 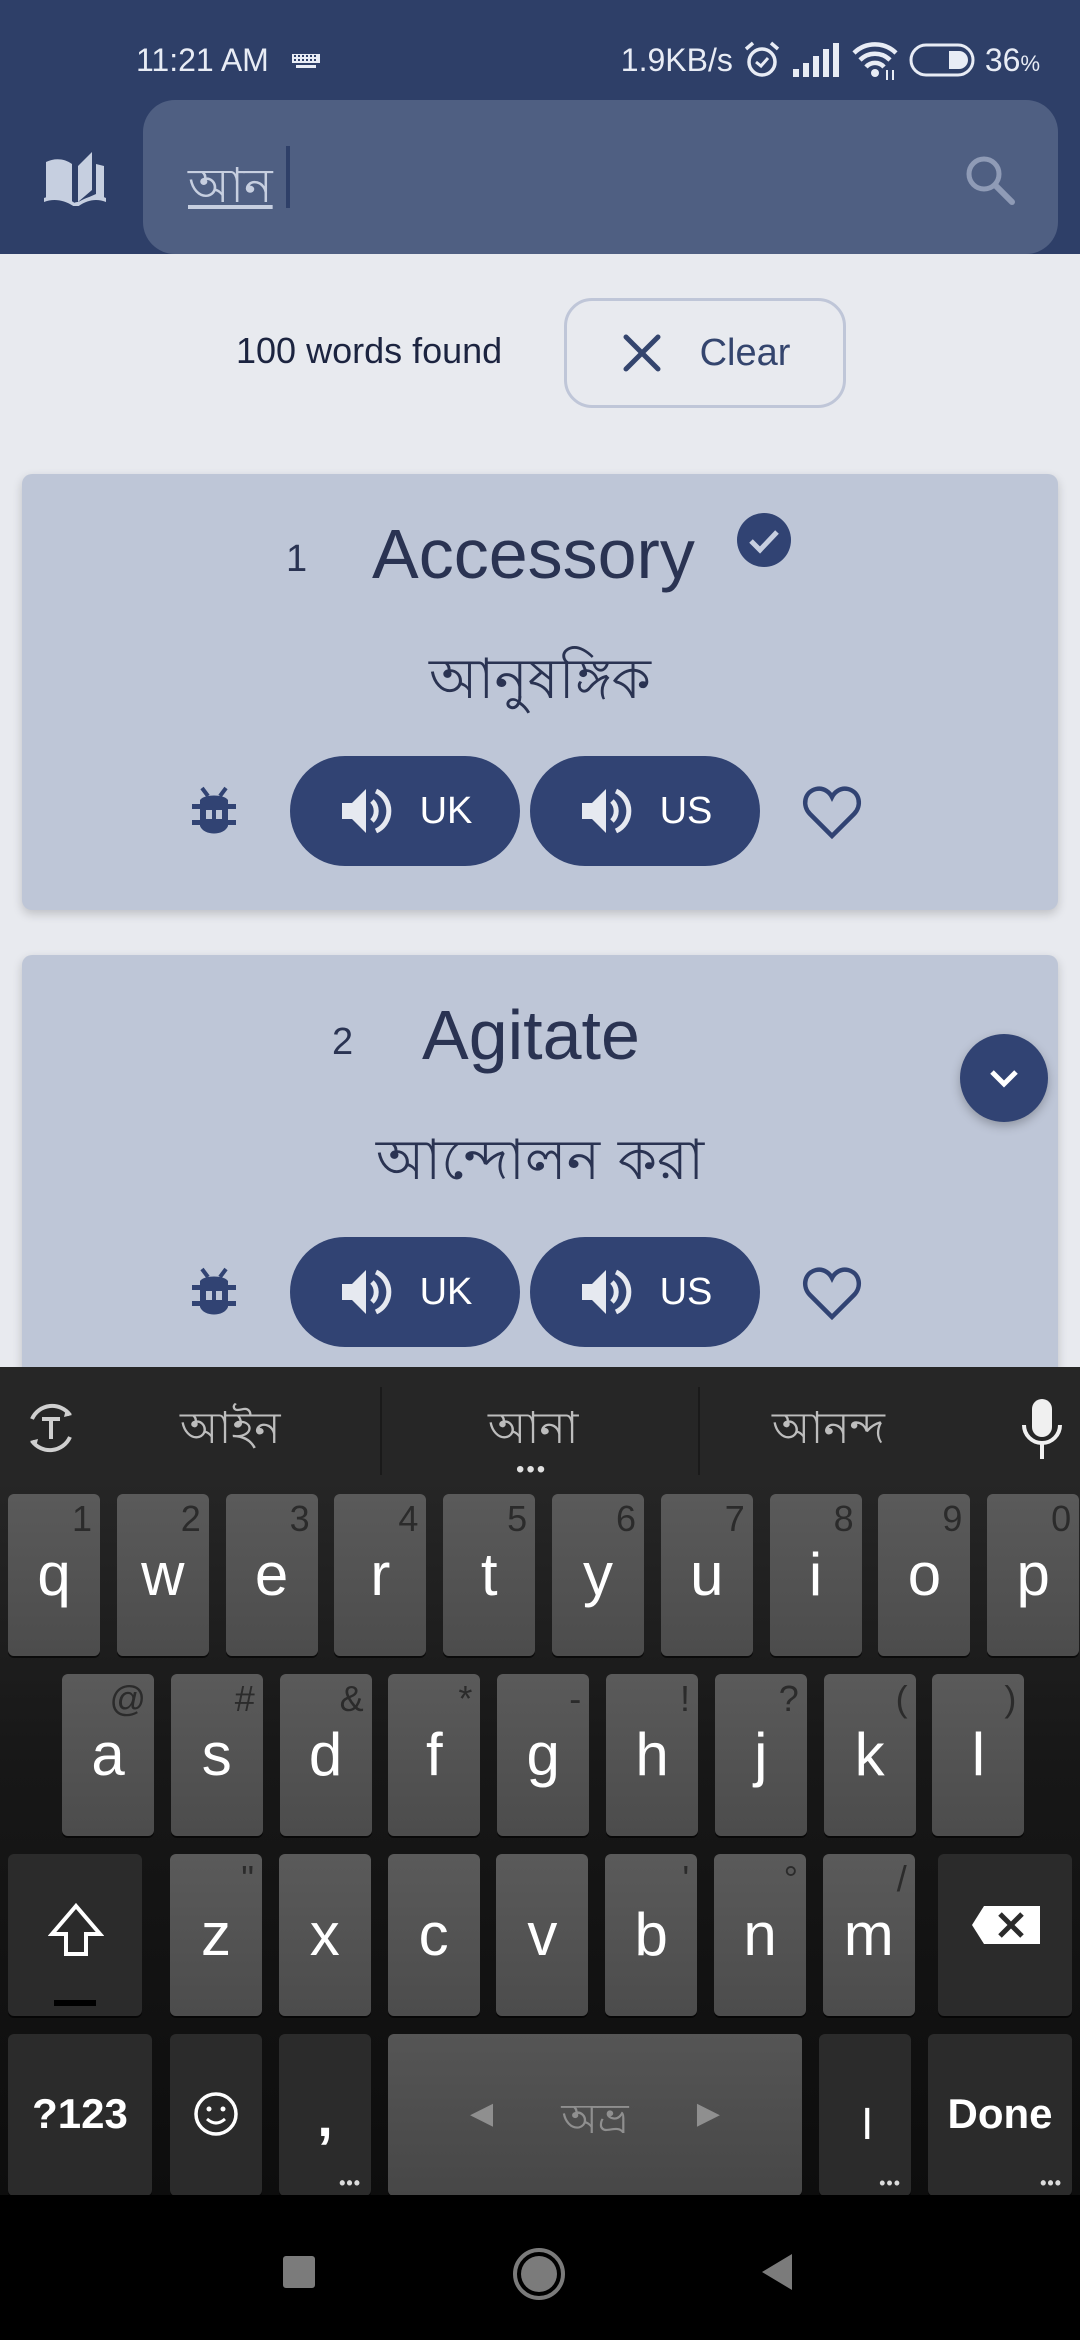 I want to click on scroll-down-button, so click(x=1004, y=1078).